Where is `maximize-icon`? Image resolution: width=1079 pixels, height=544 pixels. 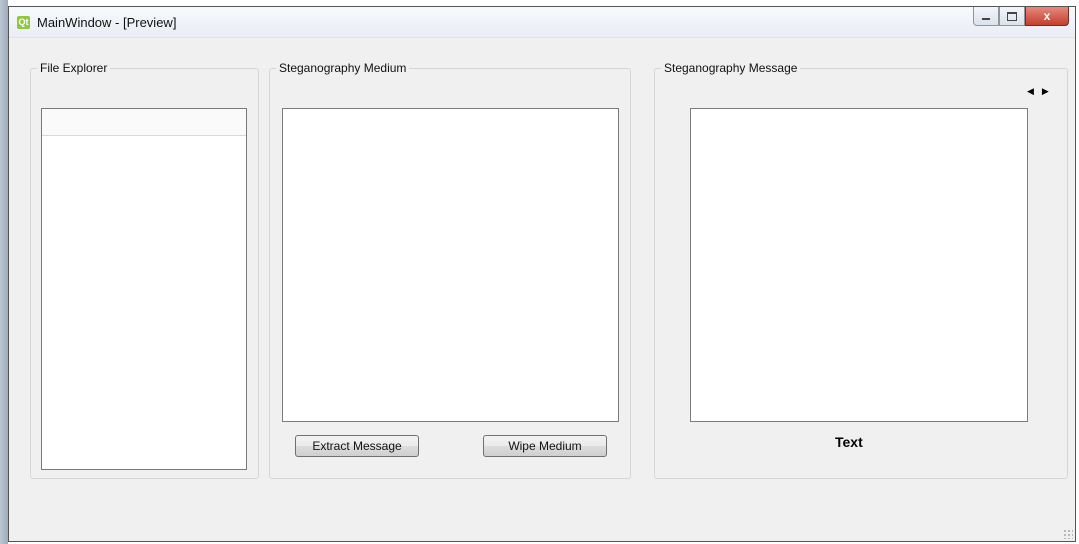 maximize-icon is located at coordinates (1012, 16).